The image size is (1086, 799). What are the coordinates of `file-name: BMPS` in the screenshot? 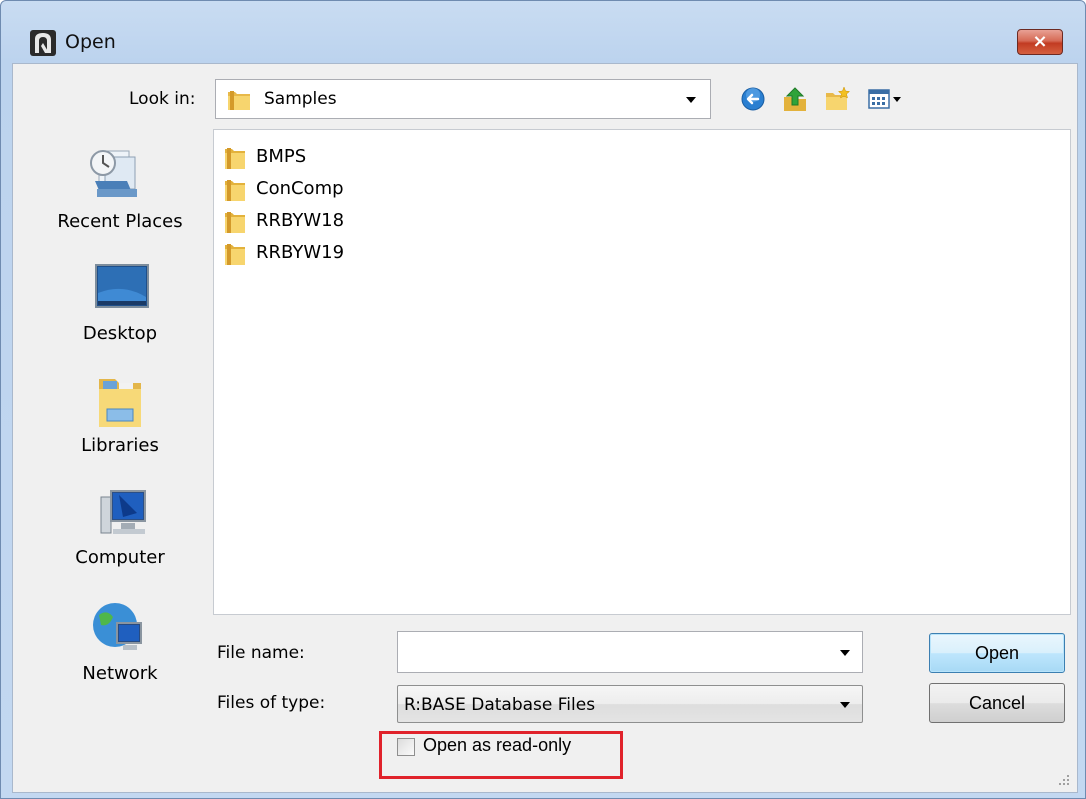 It's located at (281, 156).